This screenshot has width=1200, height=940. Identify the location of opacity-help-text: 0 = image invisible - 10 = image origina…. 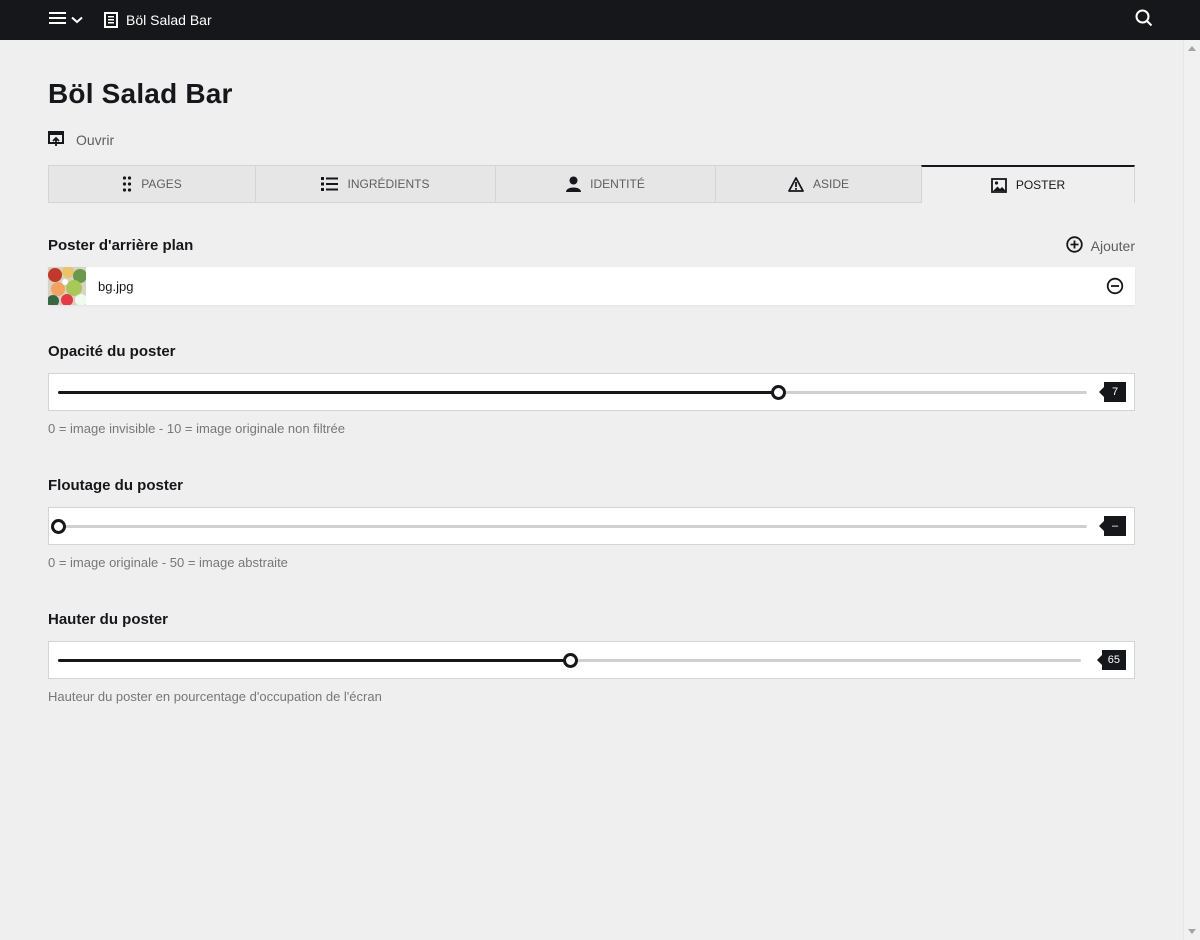
(197, 428).